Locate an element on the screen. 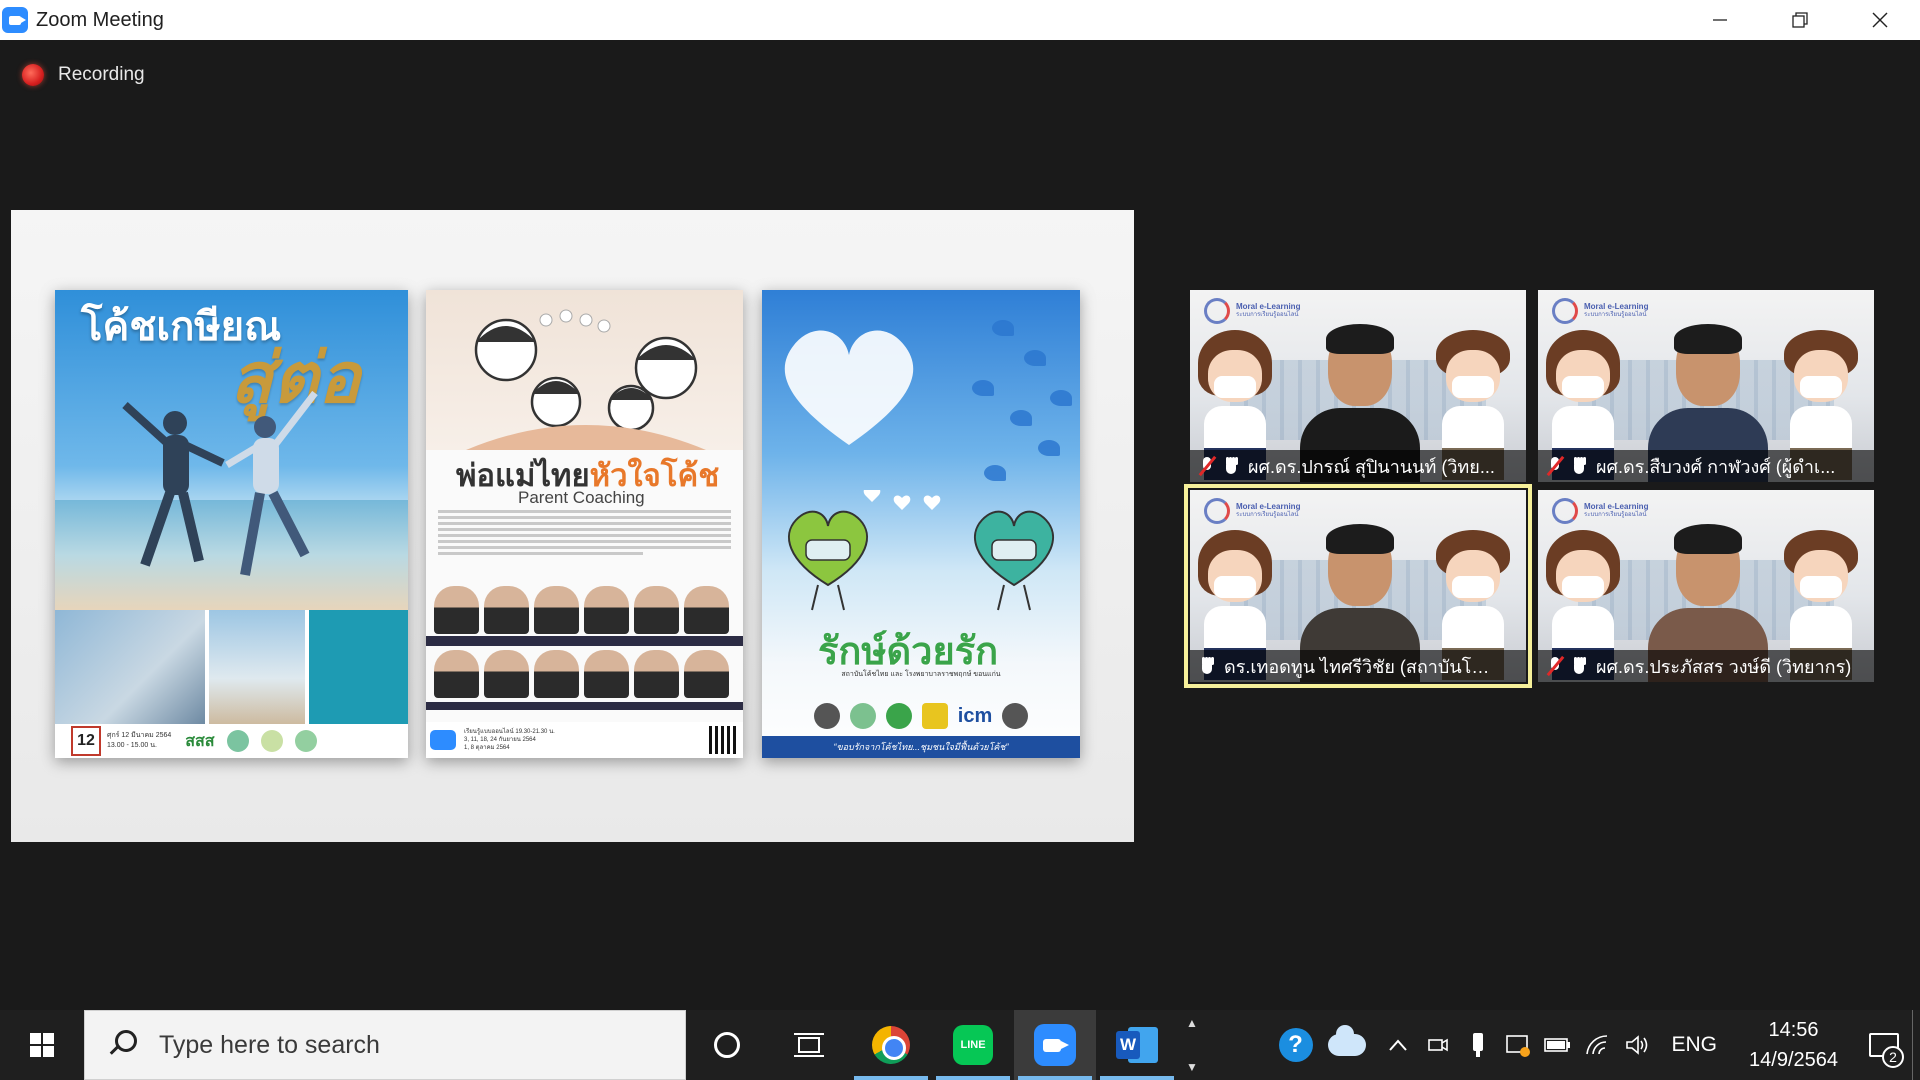 Image resolution: width=1920 pixels, height=1080 pixels. taskbar-clock: 14:56 14/9/2564 is located at coordinates (1793, 1045).